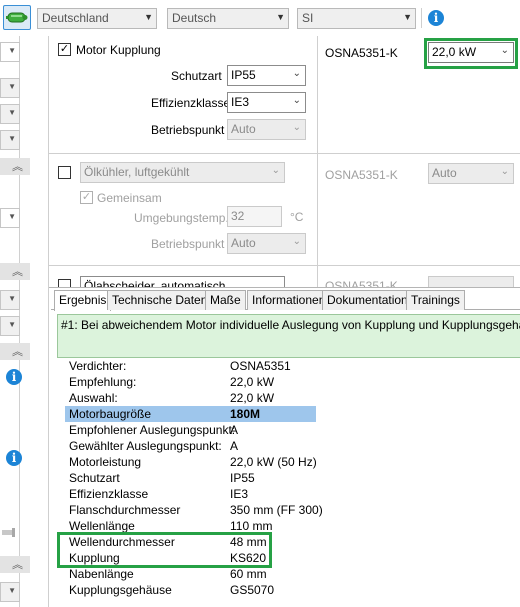 This screenshot has height=607, width=520. Describe the element at coordinates (243, 243) in the screenshot. I see `oil-cooler-operating-point-value: Auto` at that location.